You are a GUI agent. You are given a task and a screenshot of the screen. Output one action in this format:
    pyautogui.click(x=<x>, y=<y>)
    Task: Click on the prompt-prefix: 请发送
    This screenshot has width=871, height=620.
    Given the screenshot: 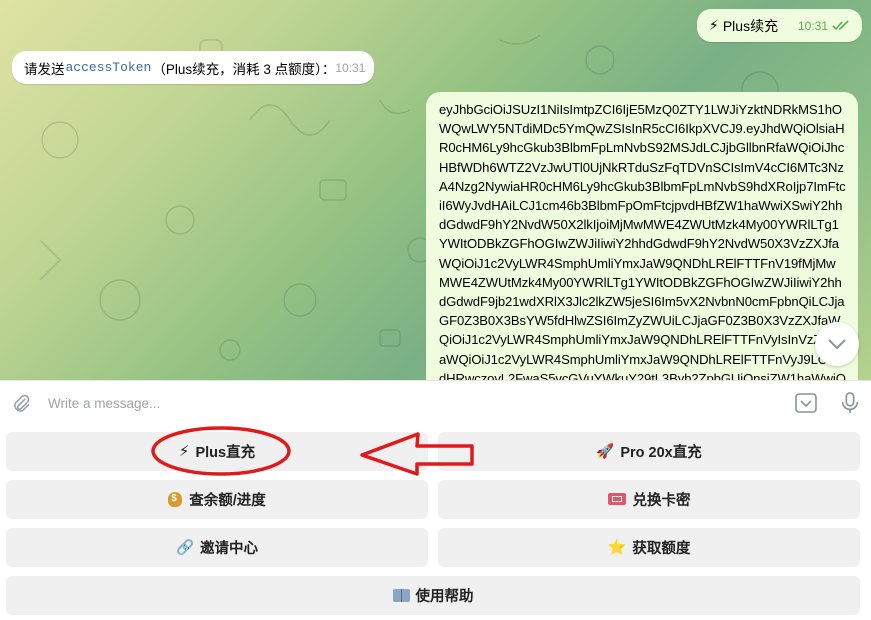 What is the action you would take?
    pyautogui.click(x=44, y=69)
    